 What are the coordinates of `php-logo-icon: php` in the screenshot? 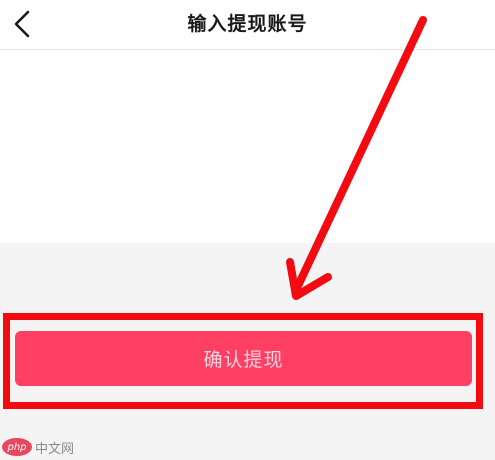 It's located at (17, 447).